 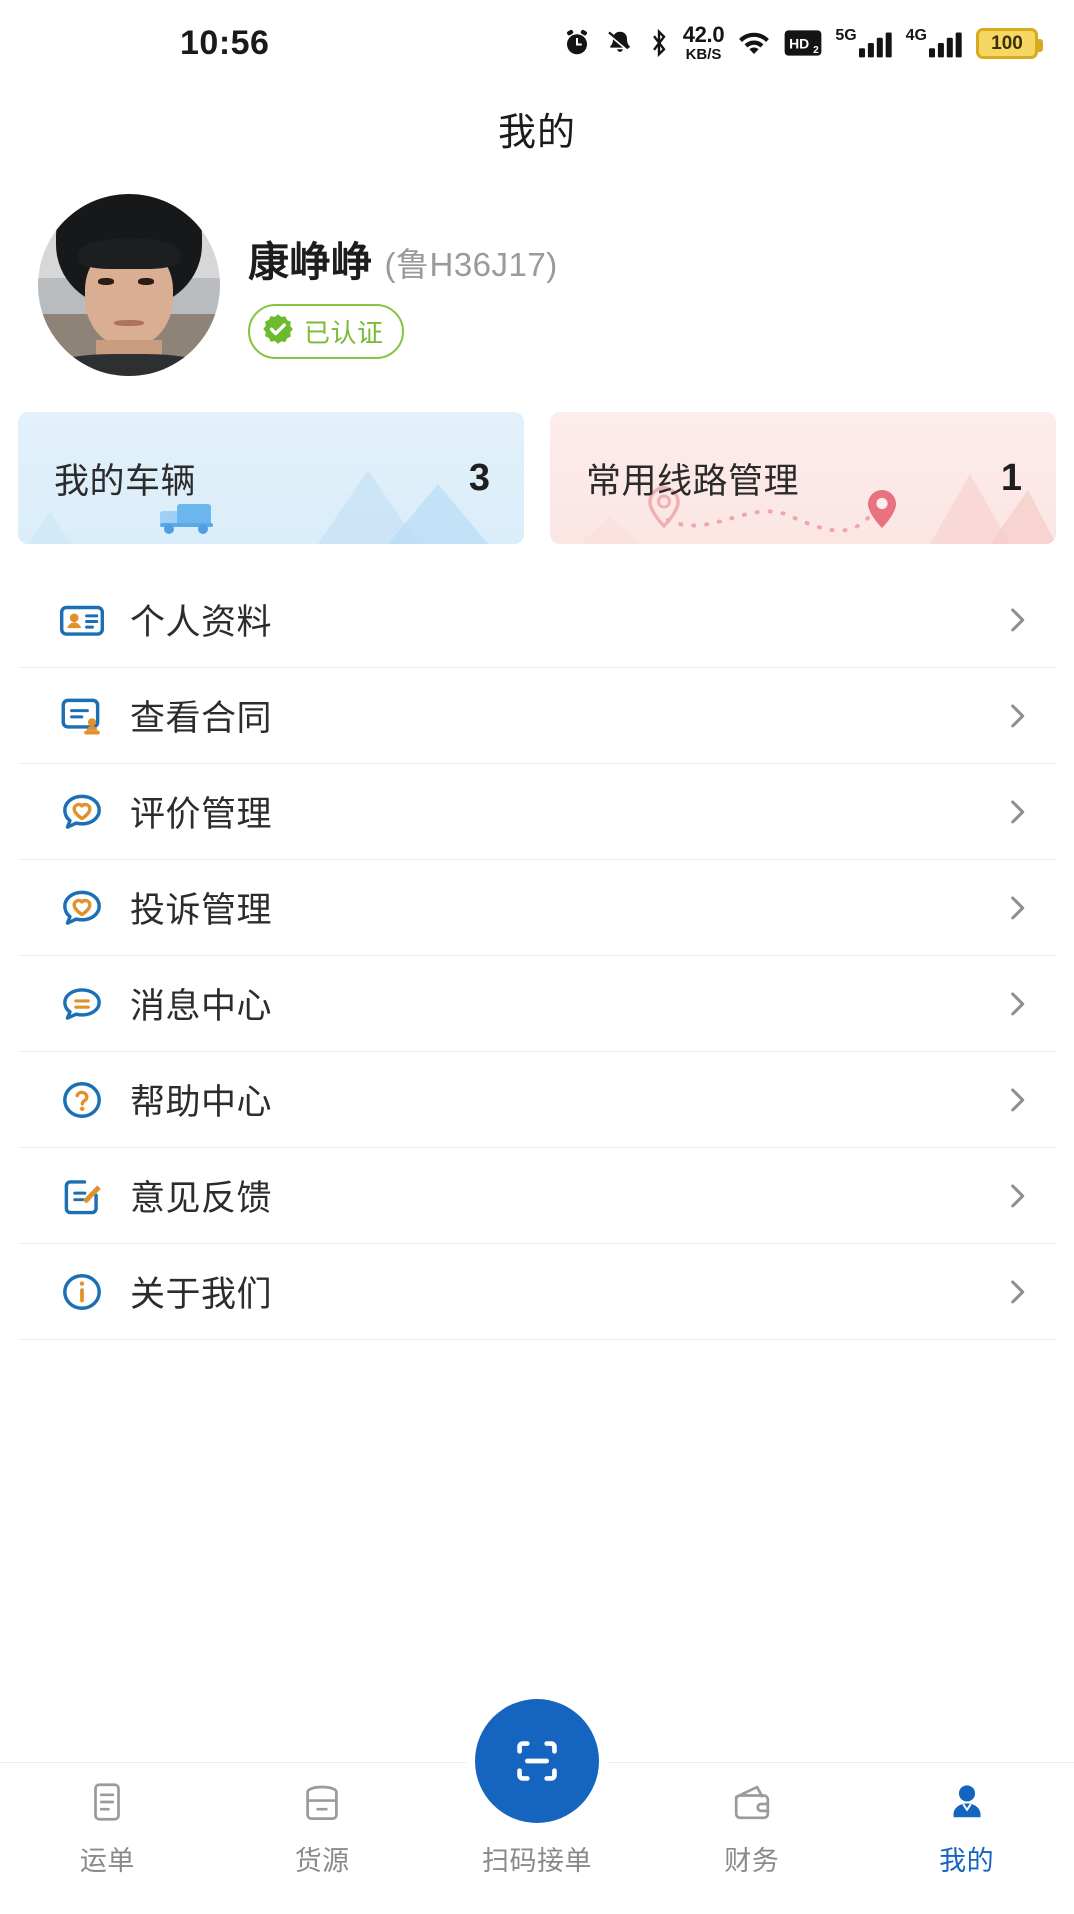 What do you see at coordinates (754, 43) in the screenshot?
I see `wifi-icon` at bounding box center [754, 43].